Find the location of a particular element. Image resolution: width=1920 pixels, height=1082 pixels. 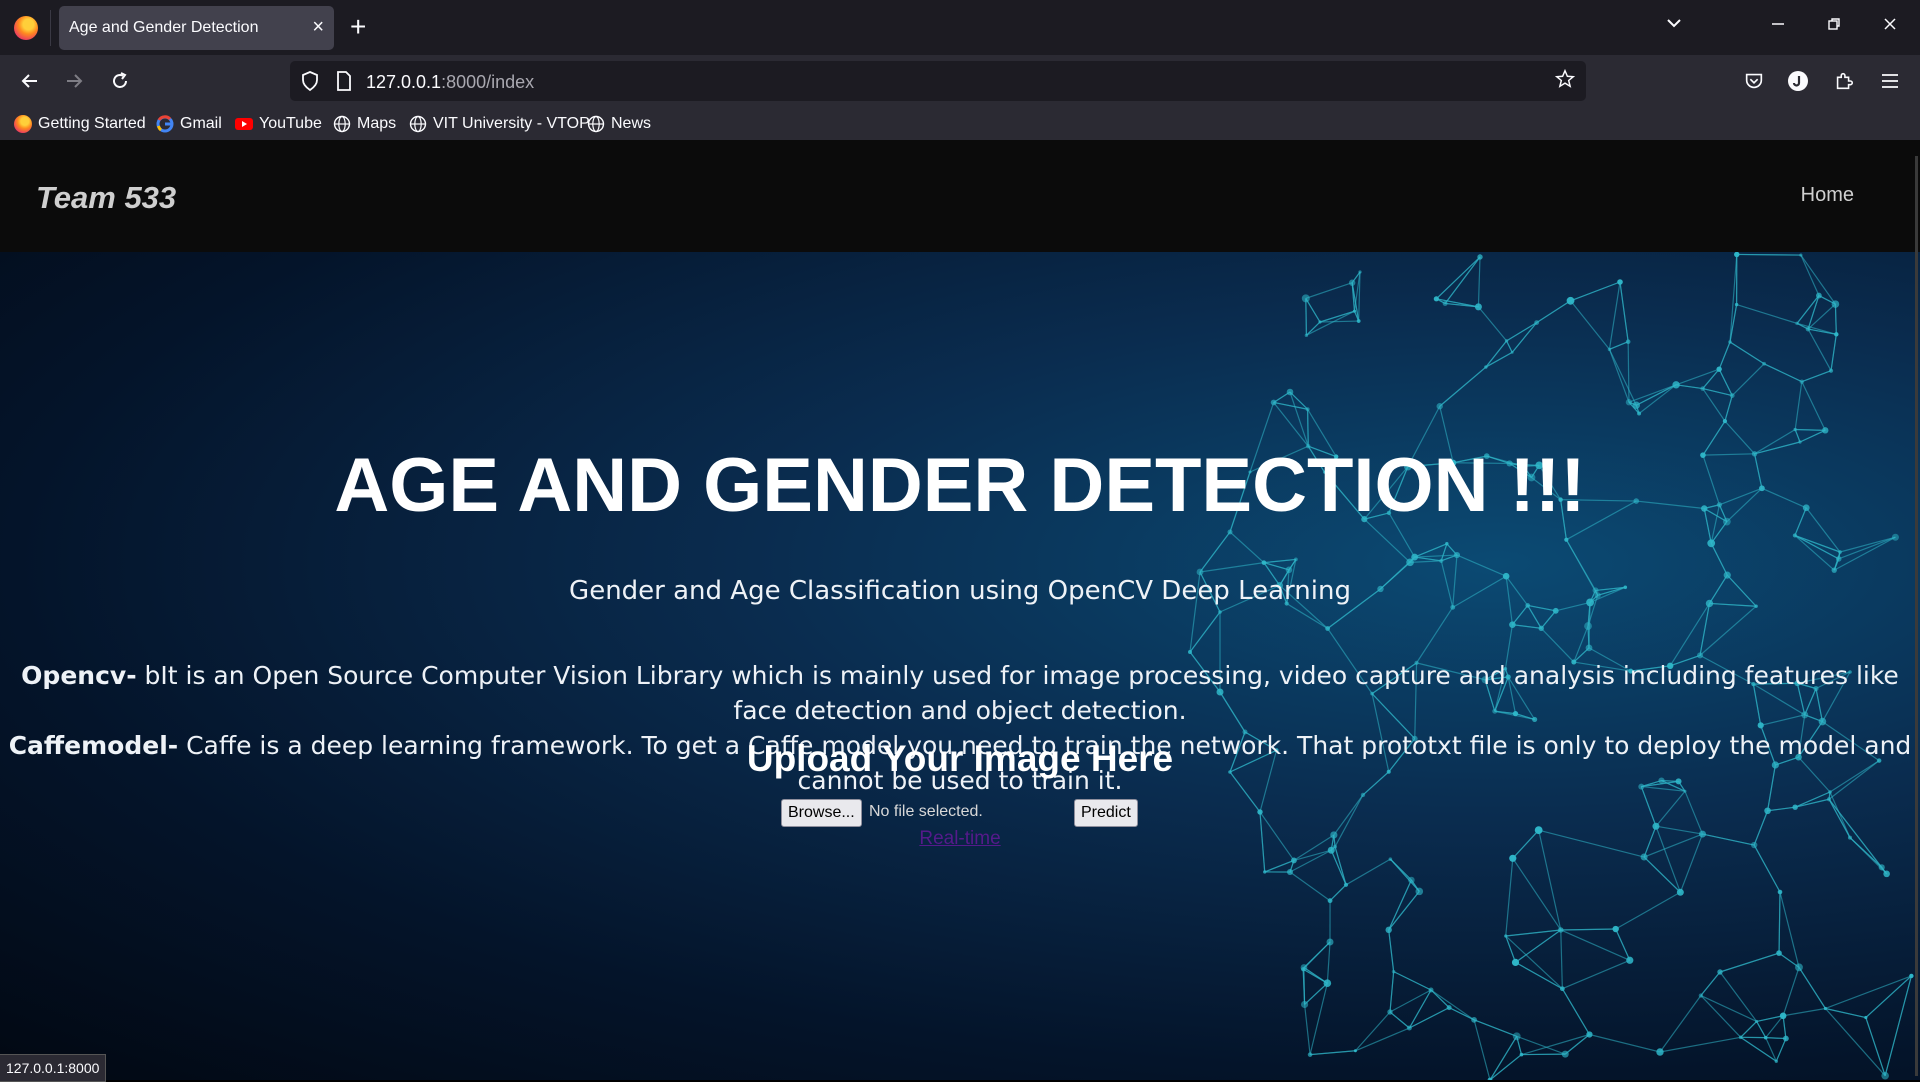

bookmark-label: Getting Started is located at coordinates (92, 124).